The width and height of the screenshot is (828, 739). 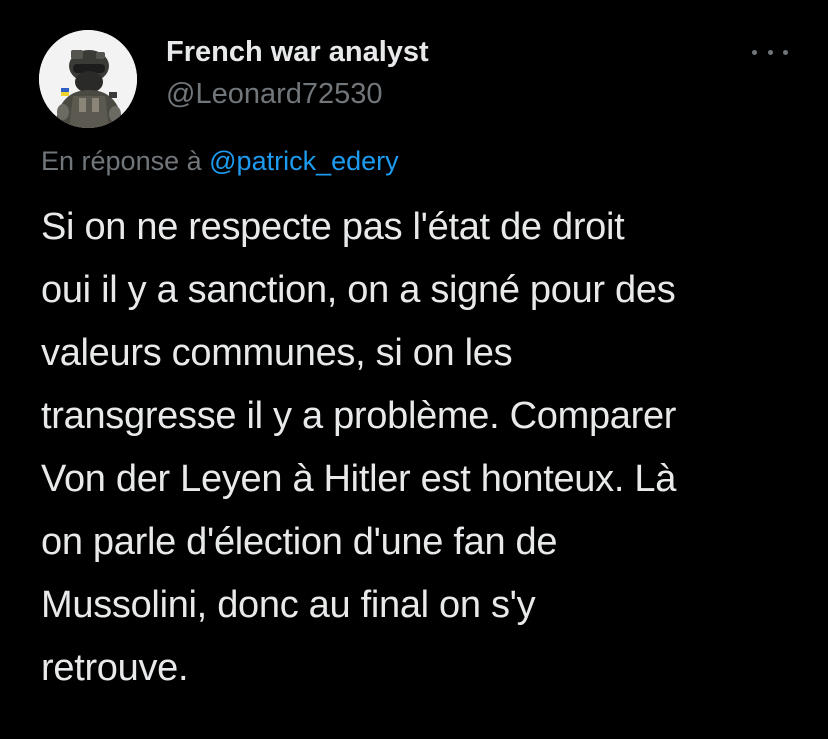 I want to click on more-horizontal-icon, so click(x=770, y=52).